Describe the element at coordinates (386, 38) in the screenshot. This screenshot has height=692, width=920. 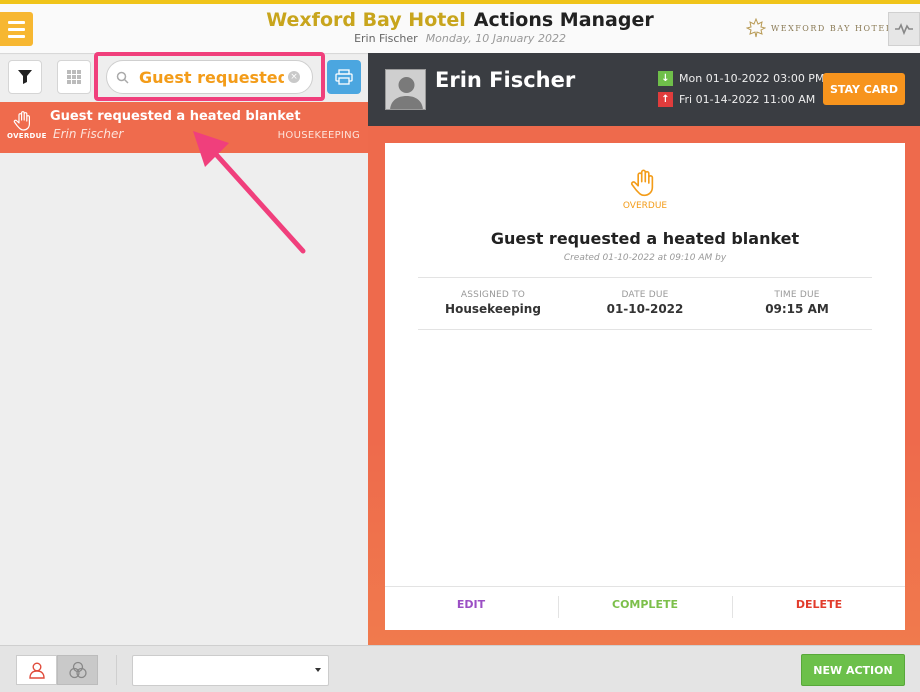
I see `current-user: Erin Fischer` at that location.